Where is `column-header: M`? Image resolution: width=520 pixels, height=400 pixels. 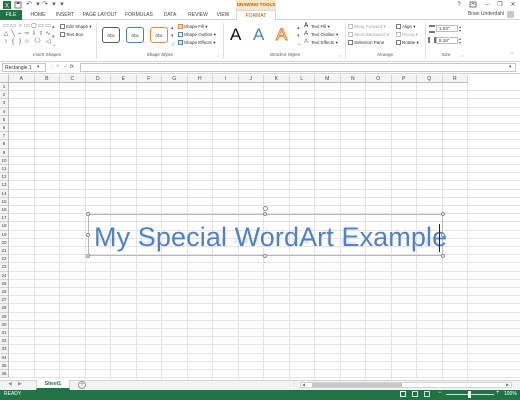
column-header: M is located at coordinates (328, 79).